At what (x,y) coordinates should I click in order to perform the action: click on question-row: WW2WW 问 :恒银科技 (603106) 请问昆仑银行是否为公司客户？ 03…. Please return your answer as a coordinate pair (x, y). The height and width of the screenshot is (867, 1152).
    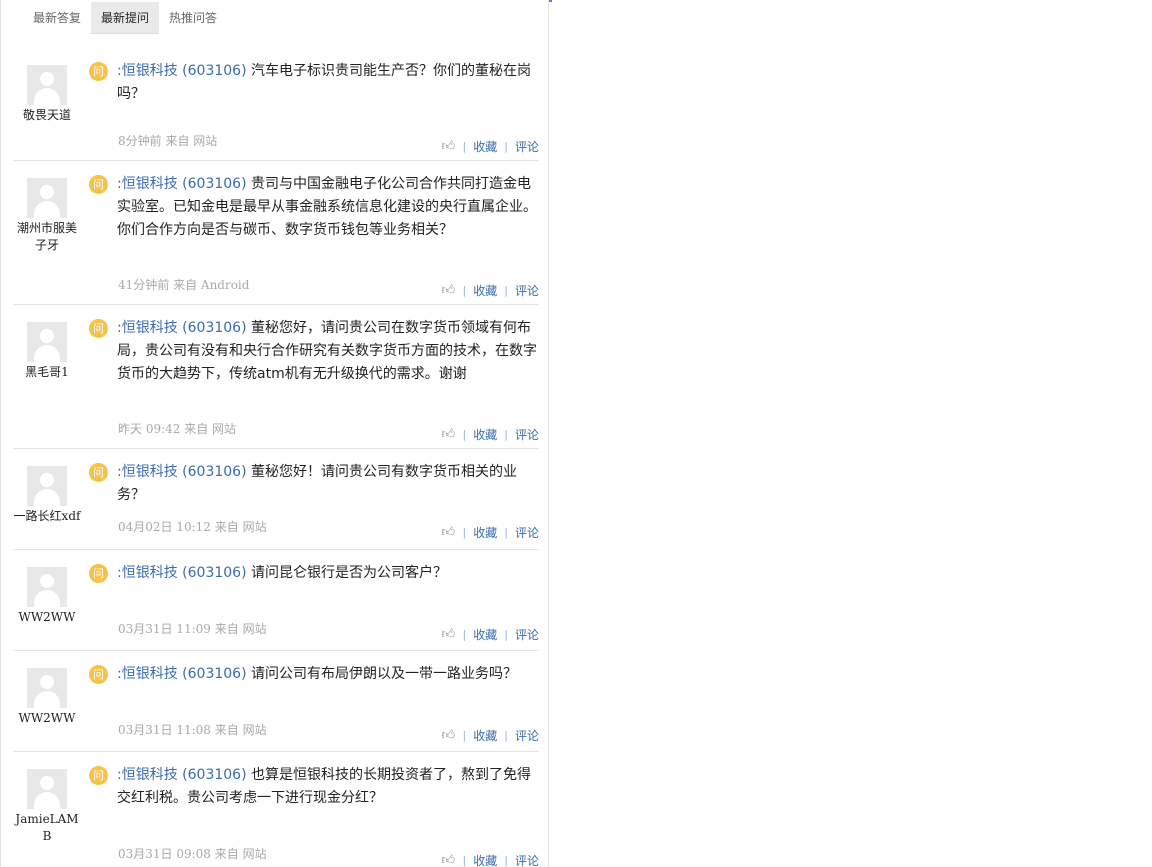
    Looking at the image, I should click on (276, 600).